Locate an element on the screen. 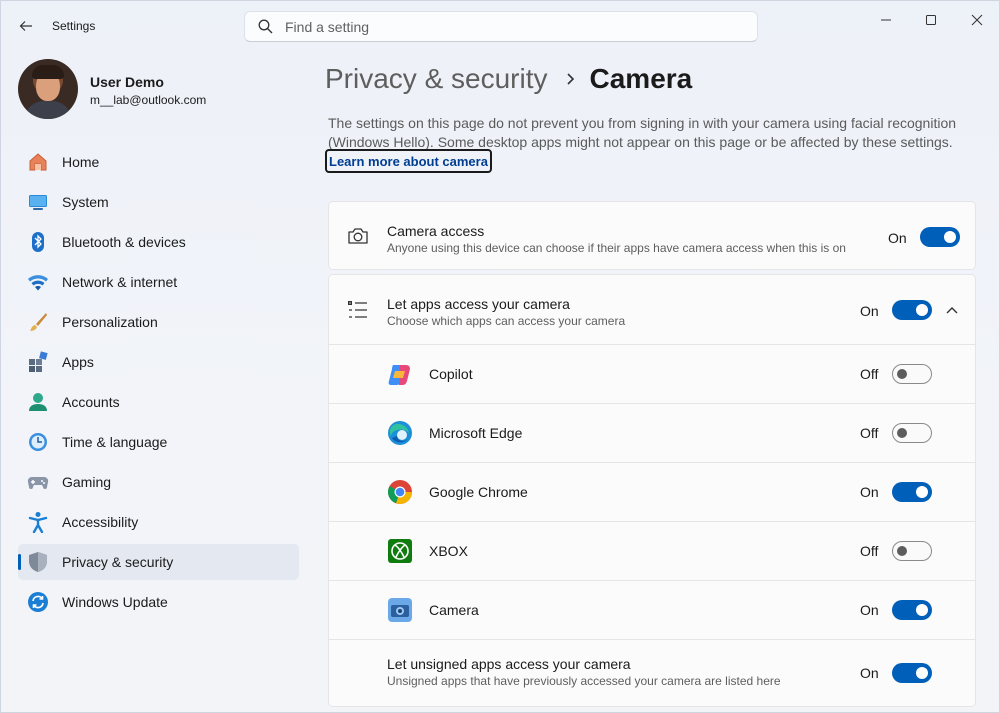 The height and width of the screenshot is (713, 1000). xbox-icon is located at coordinates (400, 551).